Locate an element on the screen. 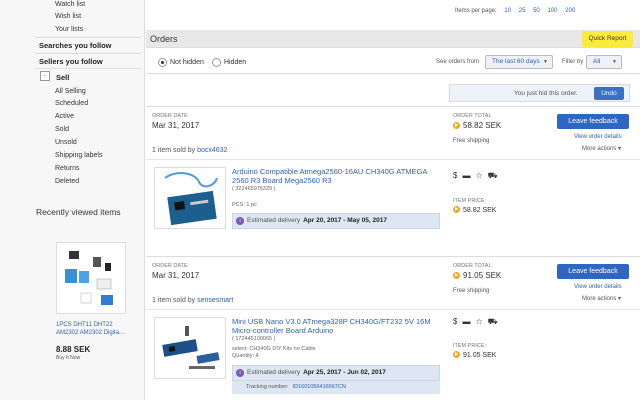 This screenshot has width=640, height=400. order-total-value: 58.82 SEK is located at coordinates (482, 125).